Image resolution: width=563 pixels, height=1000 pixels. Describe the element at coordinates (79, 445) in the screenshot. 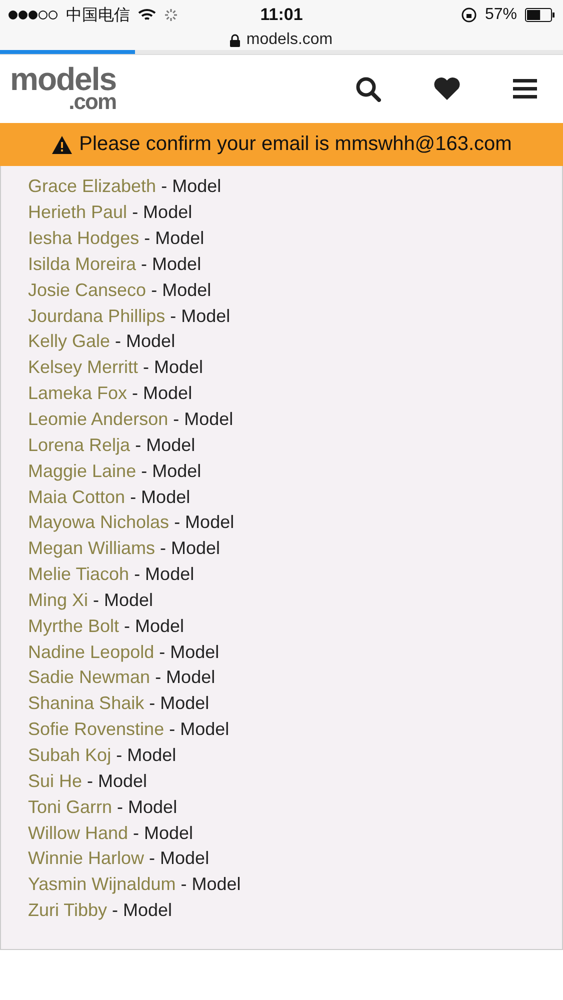

I see `model-link: Lorena Relja` at that location.